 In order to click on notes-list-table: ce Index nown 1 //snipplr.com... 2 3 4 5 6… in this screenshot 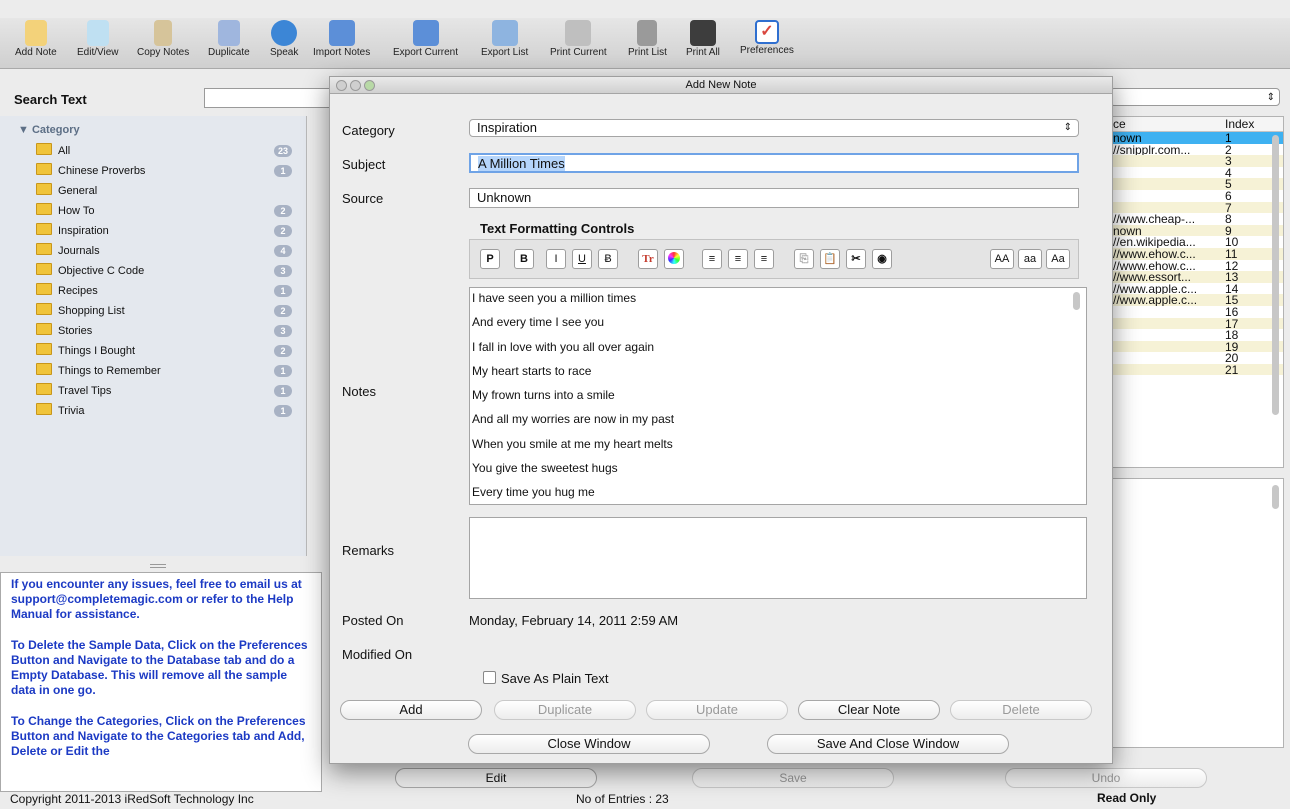, I will do `click(1196, 292)`.